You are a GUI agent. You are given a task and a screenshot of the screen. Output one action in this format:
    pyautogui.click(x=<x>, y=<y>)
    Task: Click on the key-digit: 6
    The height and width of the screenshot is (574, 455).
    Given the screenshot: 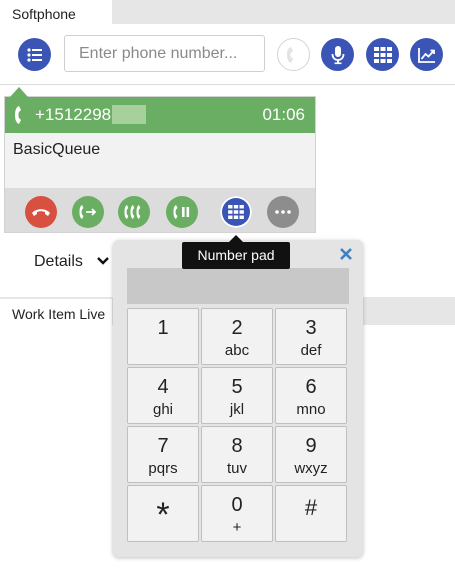 What is the action you would take?
    pyautogui.click(x=311, y=387)
    